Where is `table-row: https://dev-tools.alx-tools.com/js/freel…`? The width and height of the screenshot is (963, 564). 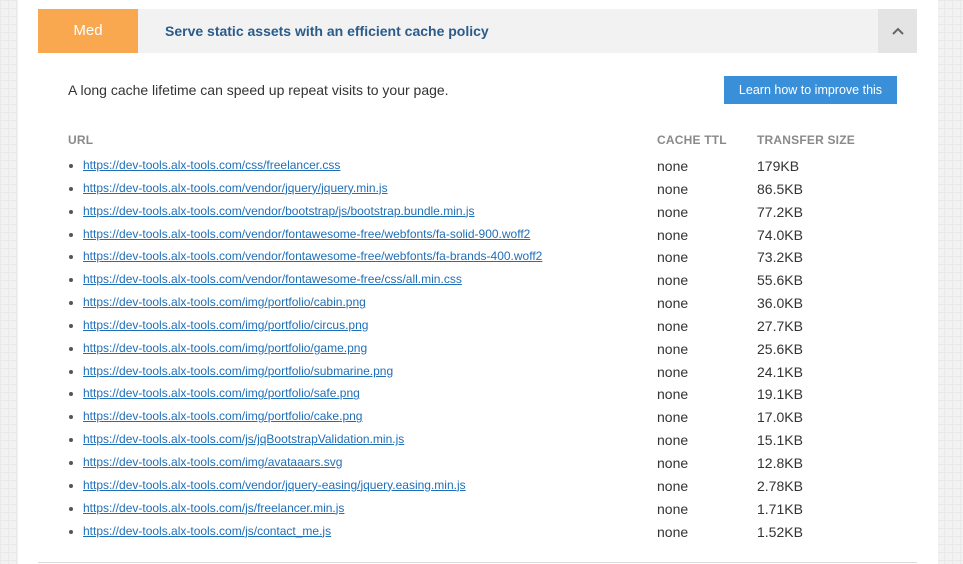
table-row: https://dev-tools.alx-tools.com/js/freel… is located at coordinates (481, 509).